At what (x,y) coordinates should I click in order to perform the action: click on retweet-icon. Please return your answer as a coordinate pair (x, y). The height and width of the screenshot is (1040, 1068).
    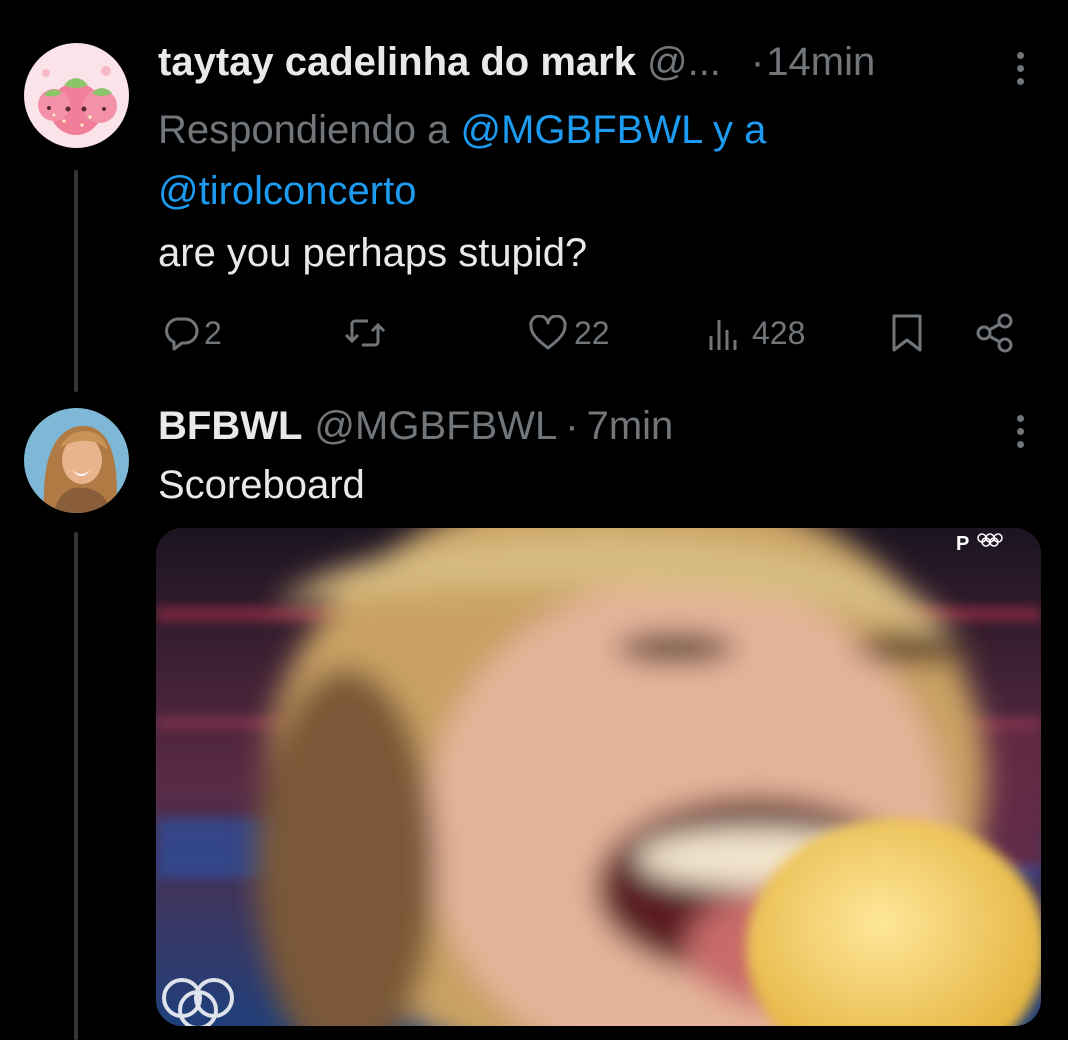
    Looking at the image, I should click on (365, 333).